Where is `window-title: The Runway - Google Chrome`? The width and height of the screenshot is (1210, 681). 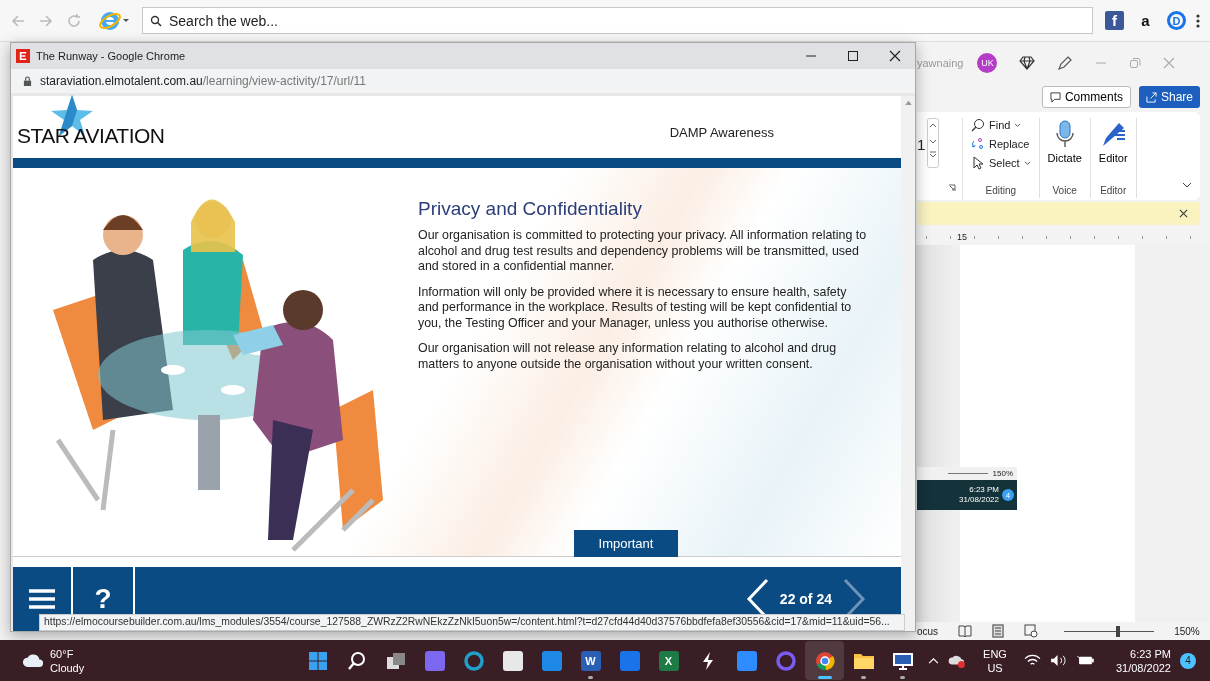
window-title: The Runway - Google Chrome is located at coordinates (111, 56).